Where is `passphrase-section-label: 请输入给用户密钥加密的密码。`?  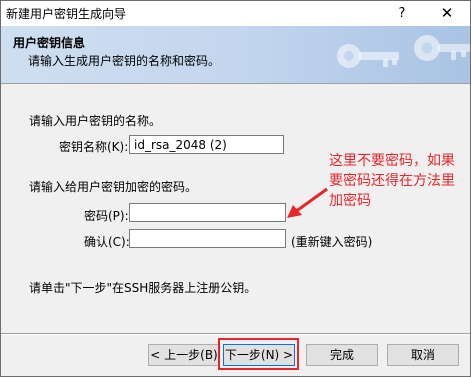 passphrase-section-label: 请输入给用户密钥加密的密码。 is located at coordinates (113, 187).